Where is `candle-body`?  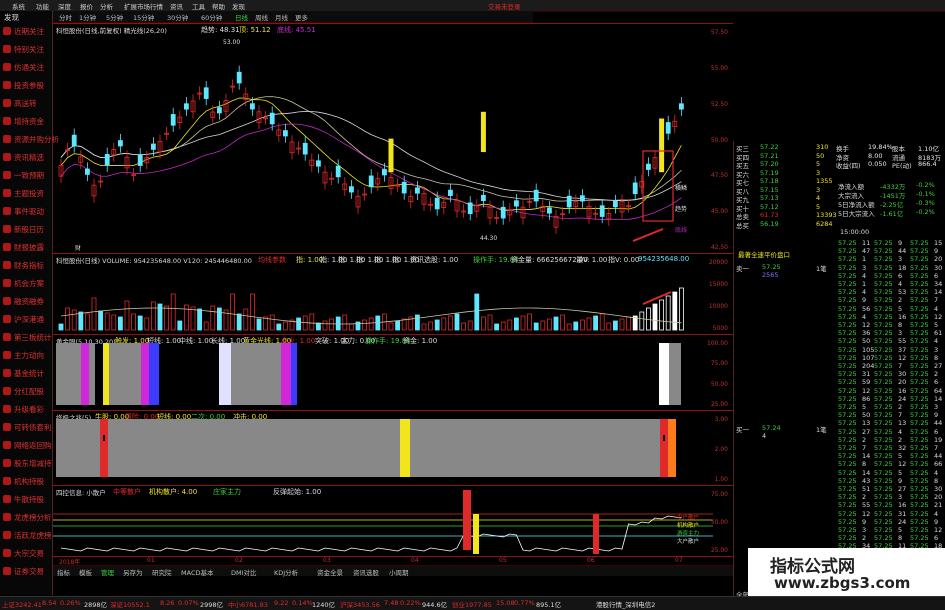 candle-body is located at coordinates (186, 106).